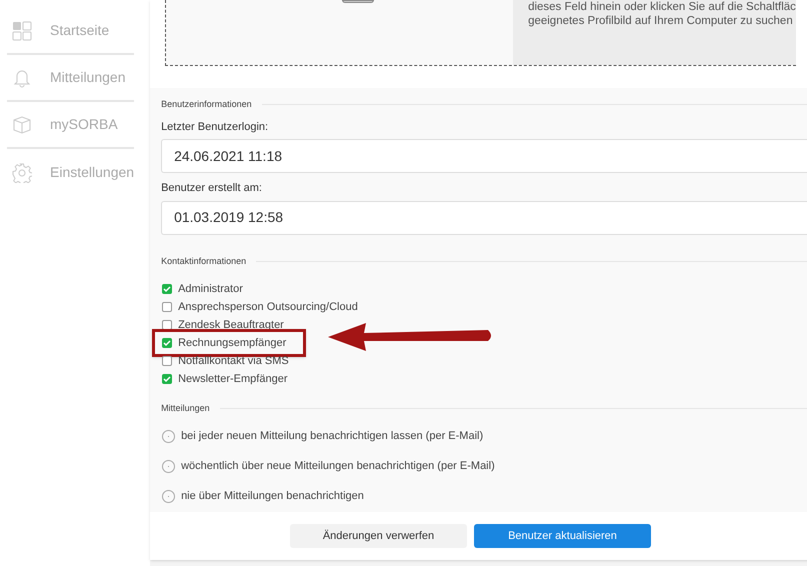 The image size is (807, 566). Describe the element at coordinates (22, 78) in the screenshot. I see `bell-icon` at that location.